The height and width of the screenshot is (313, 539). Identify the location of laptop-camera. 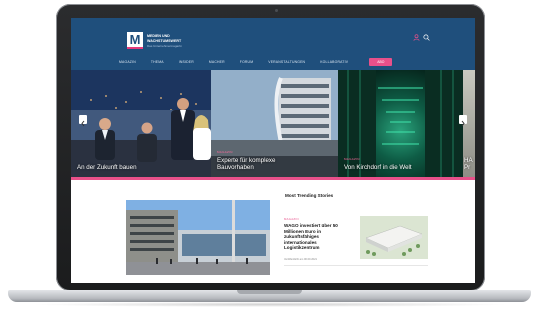
(276, 10).